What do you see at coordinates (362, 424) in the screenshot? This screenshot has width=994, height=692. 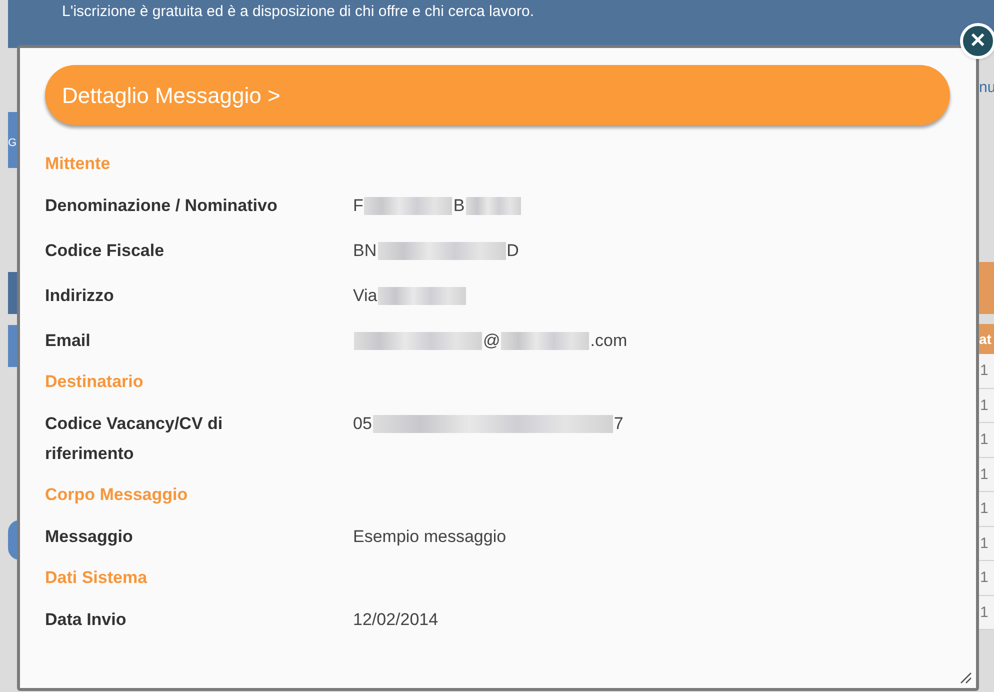 I see `field-value: 05` at bounding box center [362, 424].